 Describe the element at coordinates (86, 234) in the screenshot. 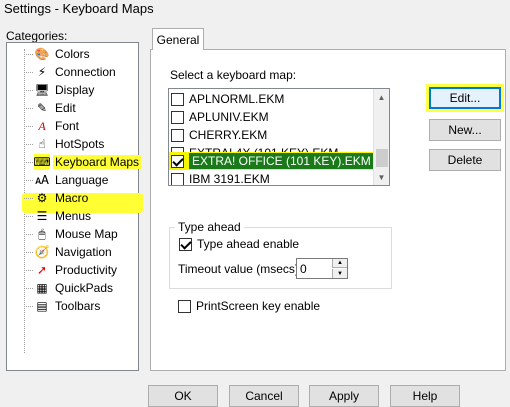

I see `category-label: Mouse Map` at that location.